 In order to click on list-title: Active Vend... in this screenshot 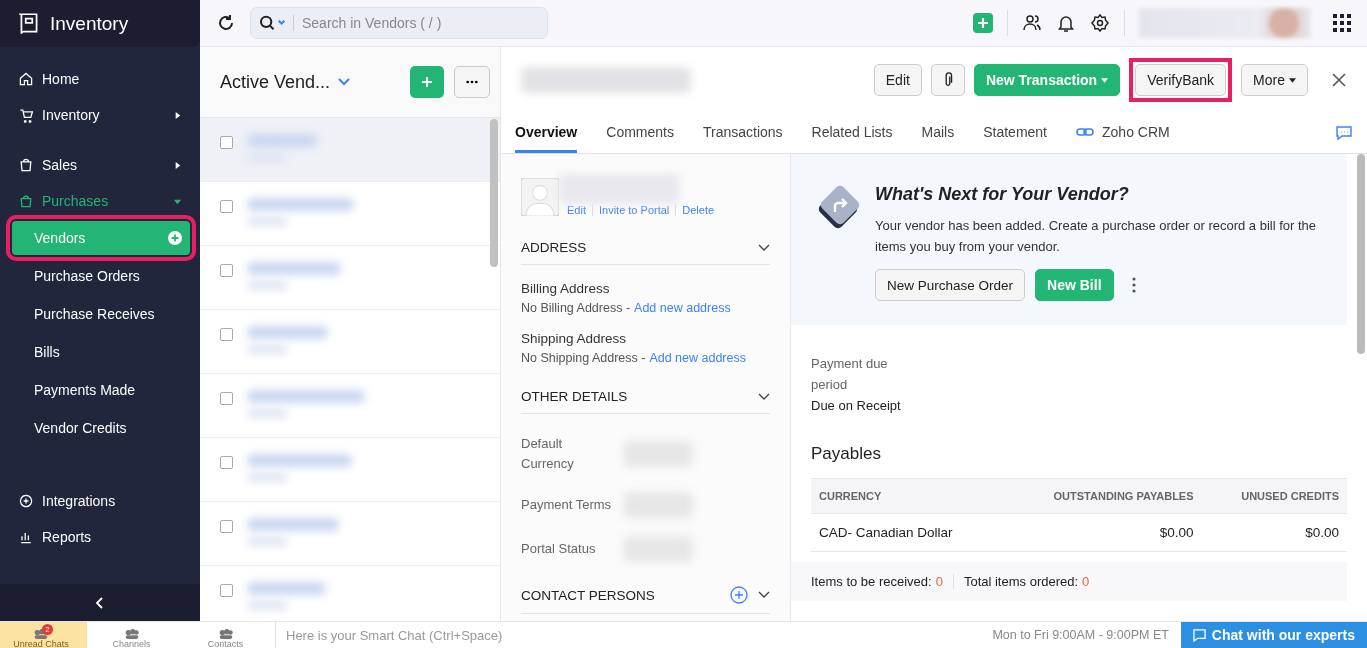, I will do `click(275, 82)`.